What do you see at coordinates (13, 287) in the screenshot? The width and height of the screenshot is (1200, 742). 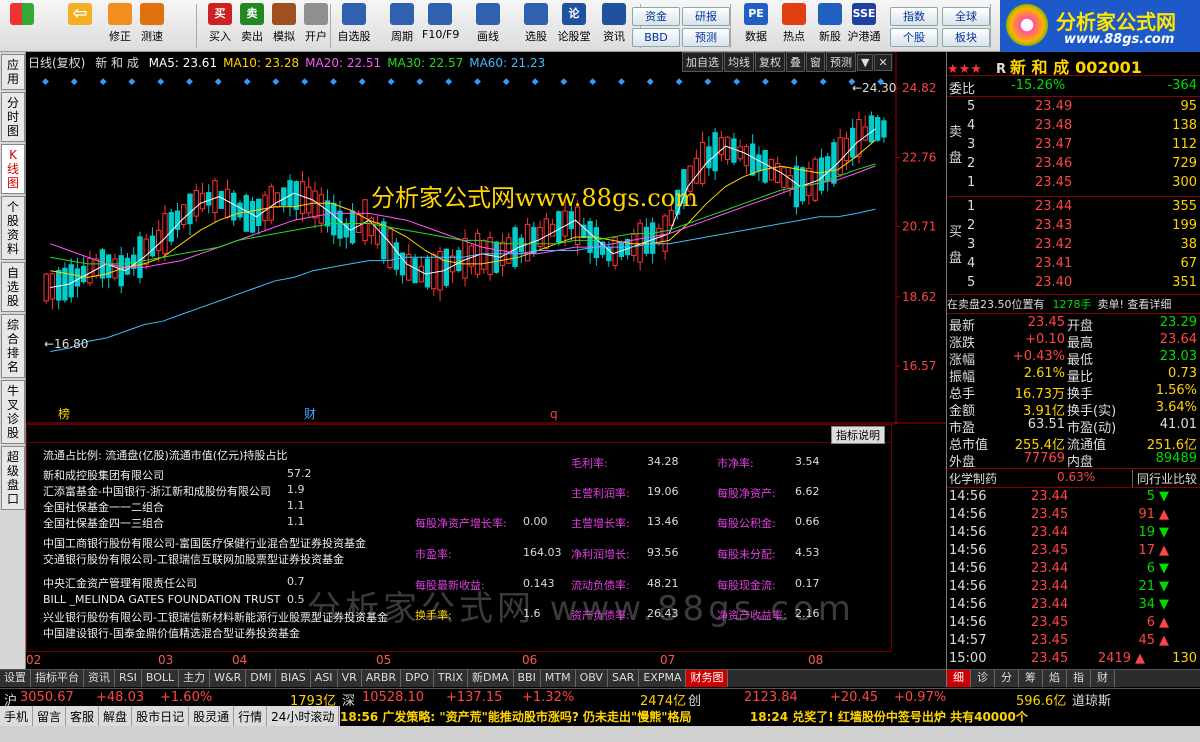 I see `left-tab-4: 自选股` at bounding box center [13, 287].